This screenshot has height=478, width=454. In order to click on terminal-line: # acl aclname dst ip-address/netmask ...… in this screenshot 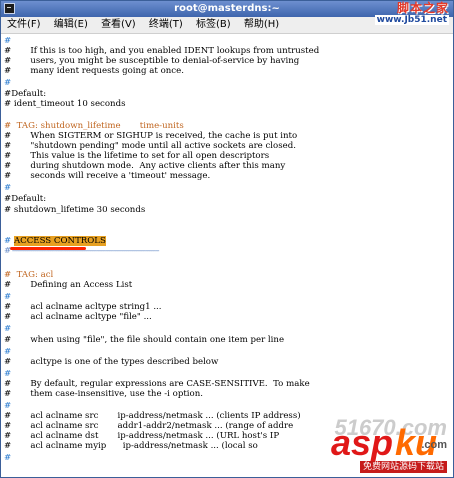, I will do `click(142, 436)`.